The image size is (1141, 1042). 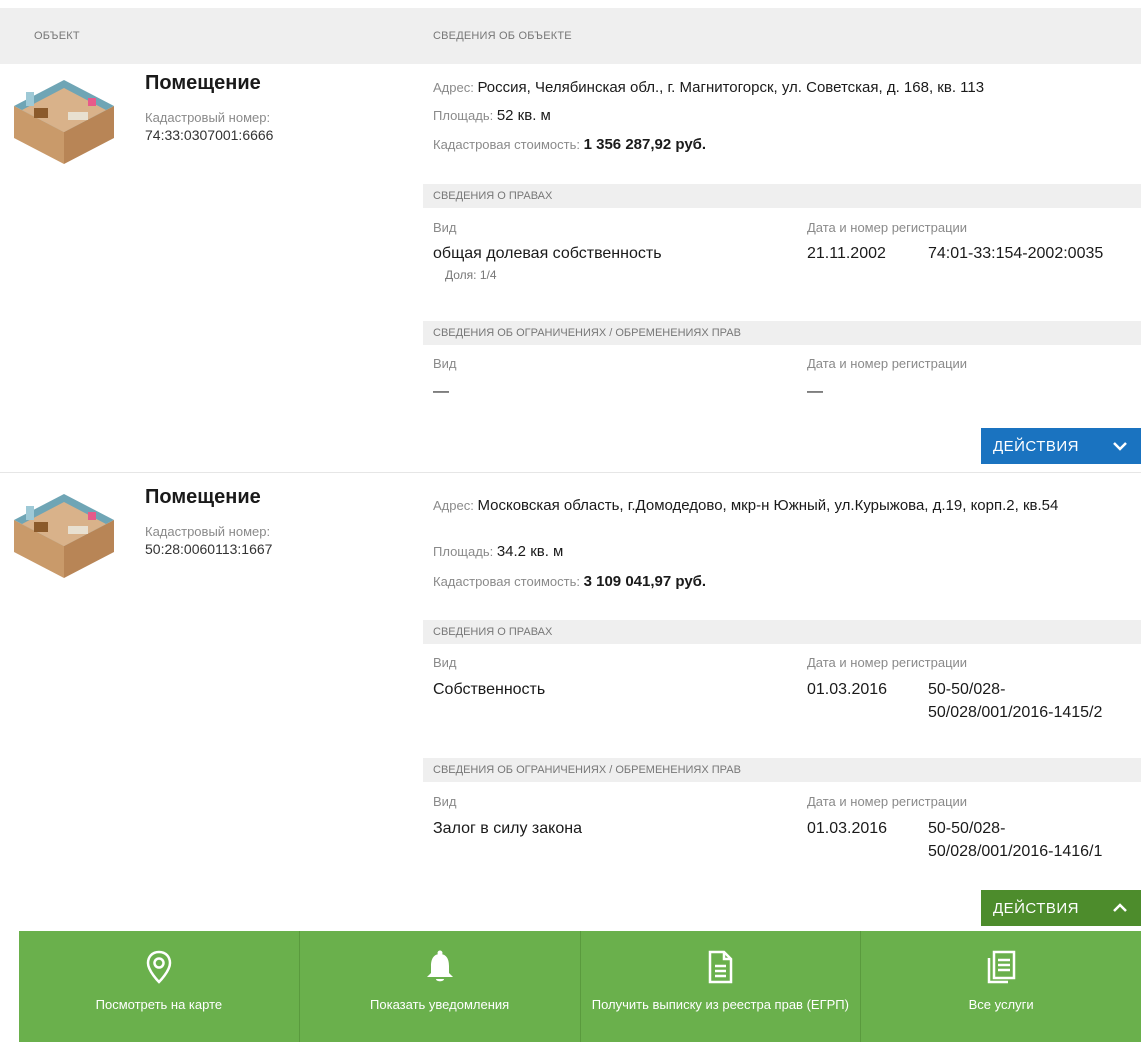 I want to click on show-notifications-button: Показать уведомления, so click(x=440, y=986).